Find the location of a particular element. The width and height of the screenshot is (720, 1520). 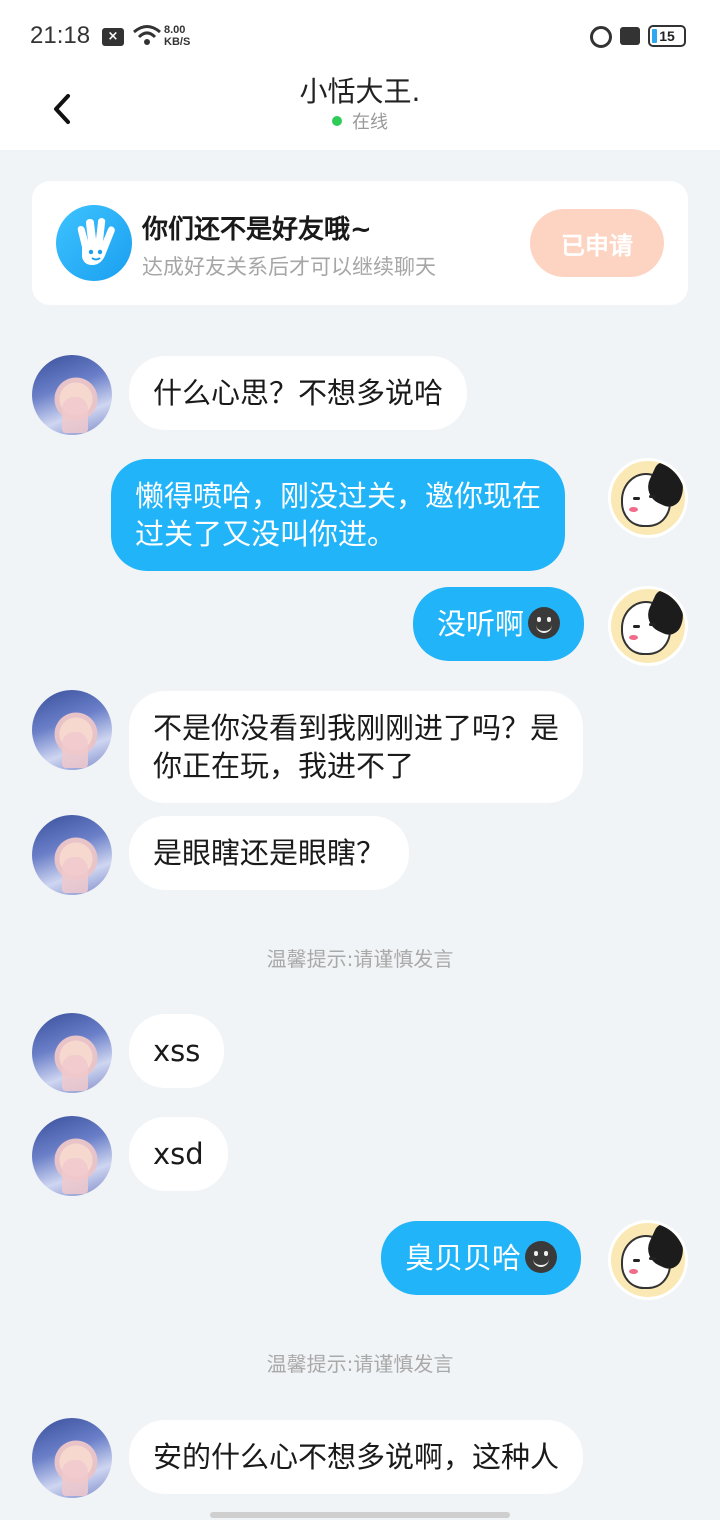

message-bubble-sent: 懒得喷哈，刚没过关，邀你现在 过关了又没叫你进。 is located at coordinates (338, 515).